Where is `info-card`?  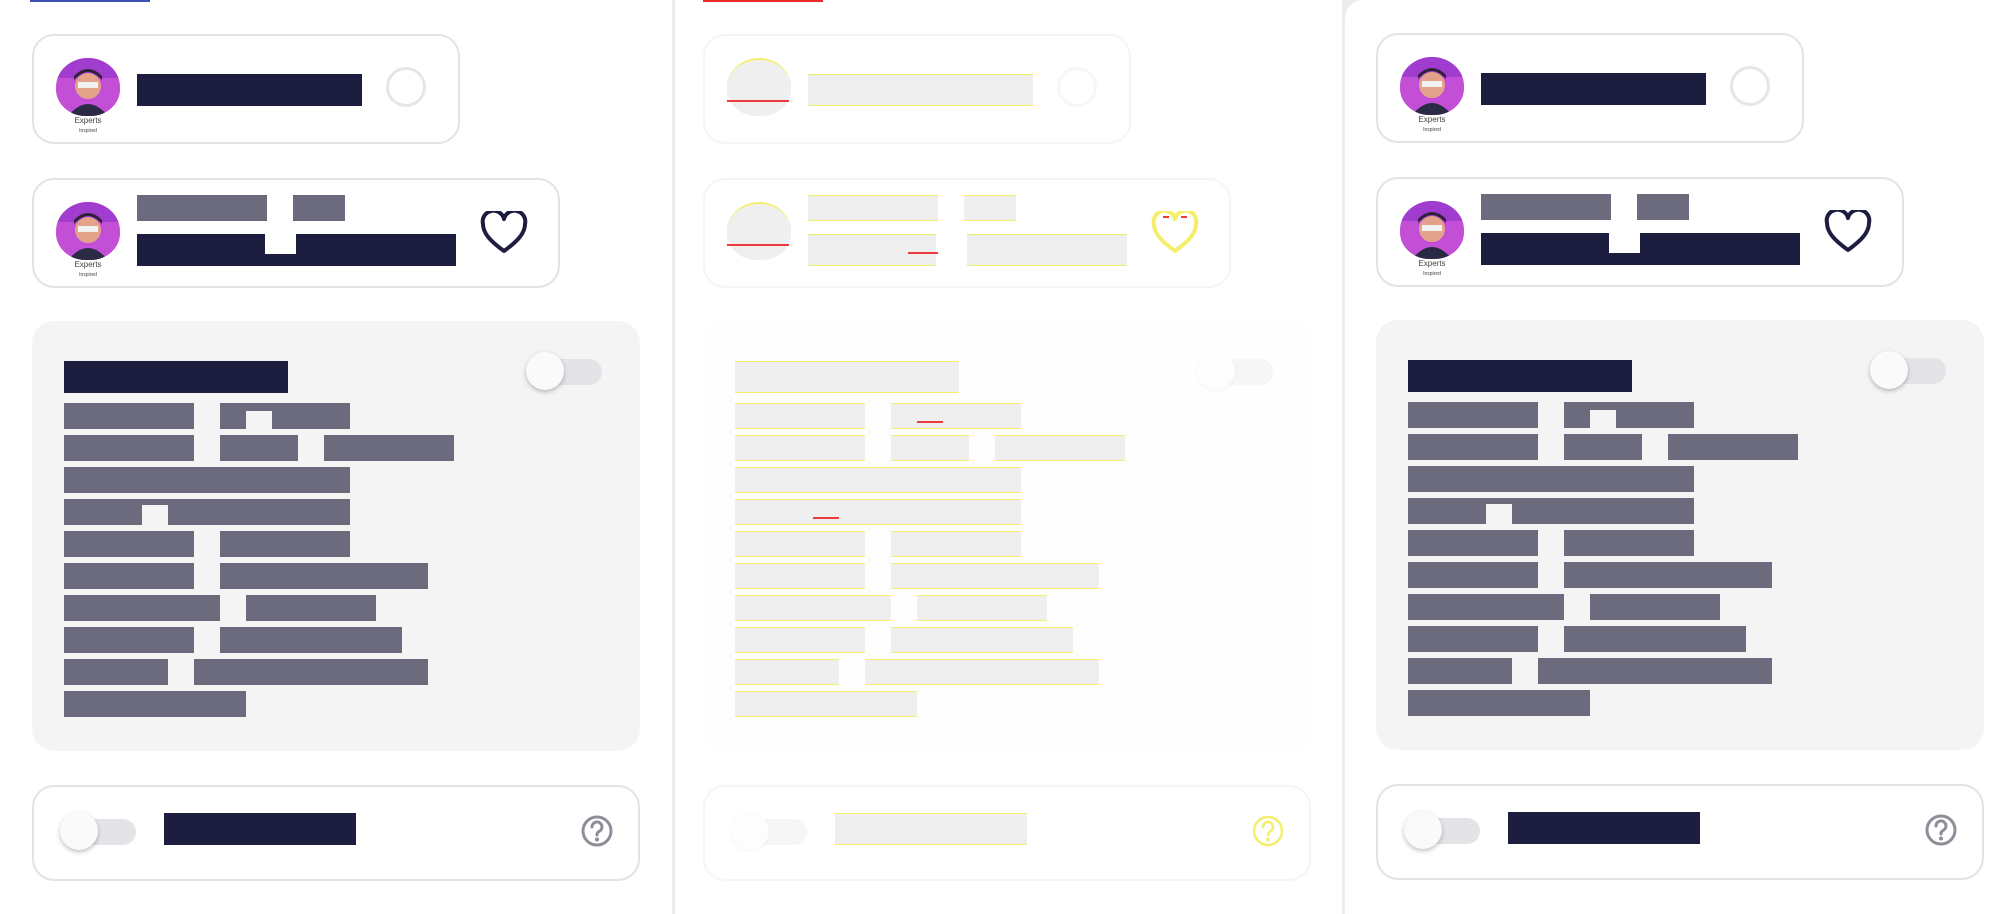
info-card is located at coordinates (1007, 536).